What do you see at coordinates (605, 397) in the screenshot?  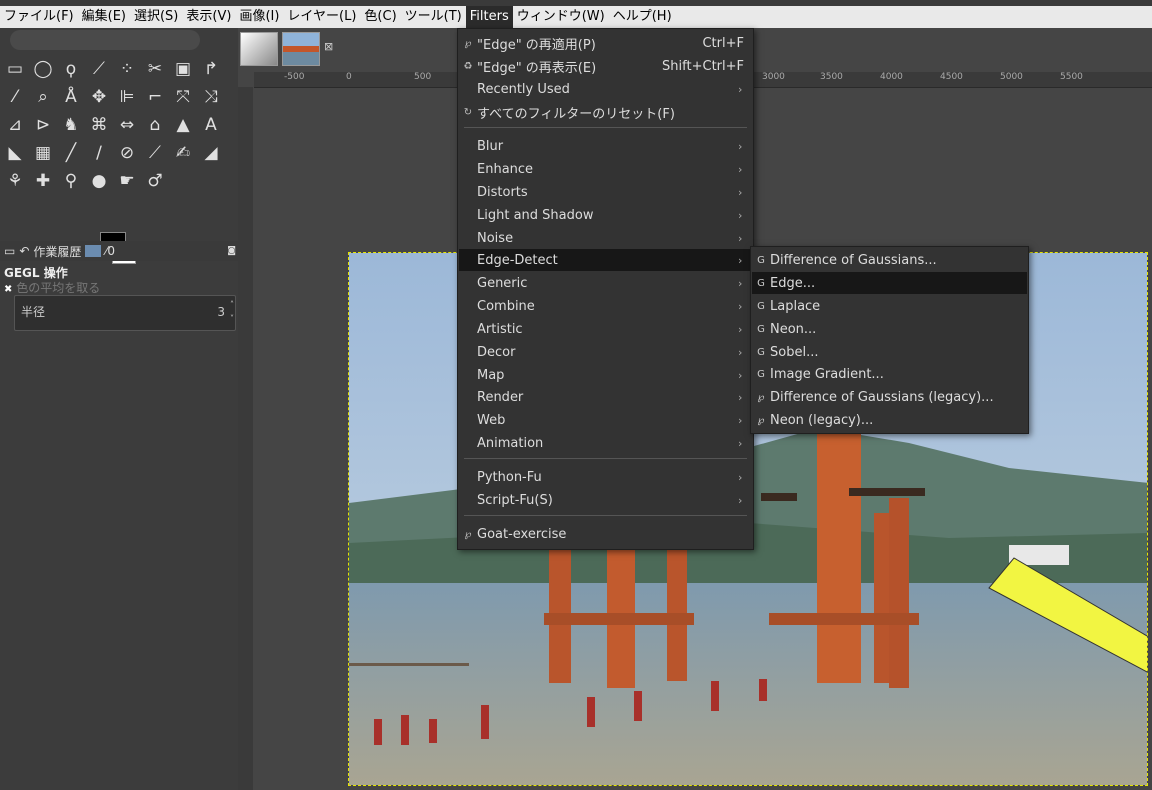 I see `filter-group-render: Render ›` at bounding box center [605, 397].